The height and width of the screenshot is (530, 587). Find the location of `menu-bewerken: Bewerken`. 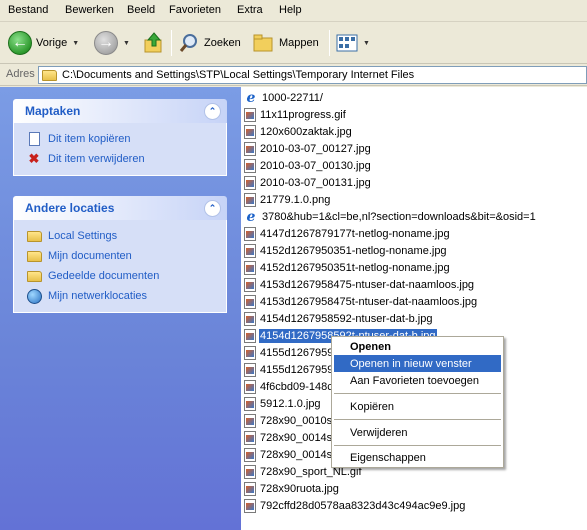

menu-bewerken: Bewerken is located at coordinates (89, 10).